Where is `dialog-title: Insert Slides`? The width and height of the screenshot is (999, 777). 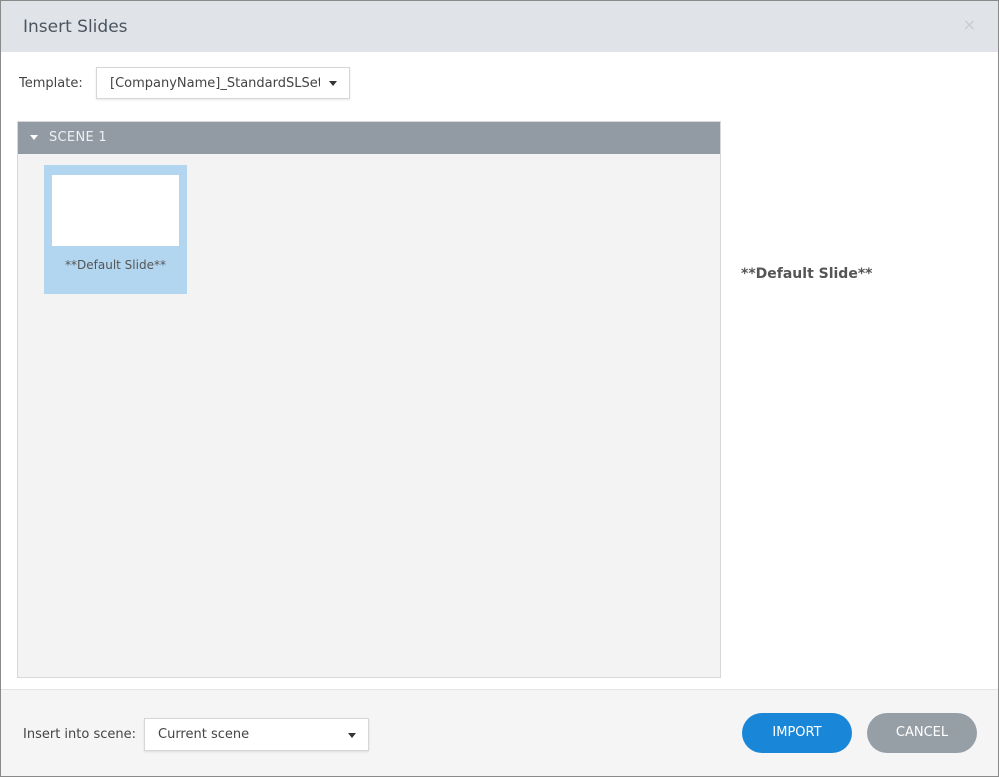
dialog-title: Insert Slides is located at coordinates (75, 27).